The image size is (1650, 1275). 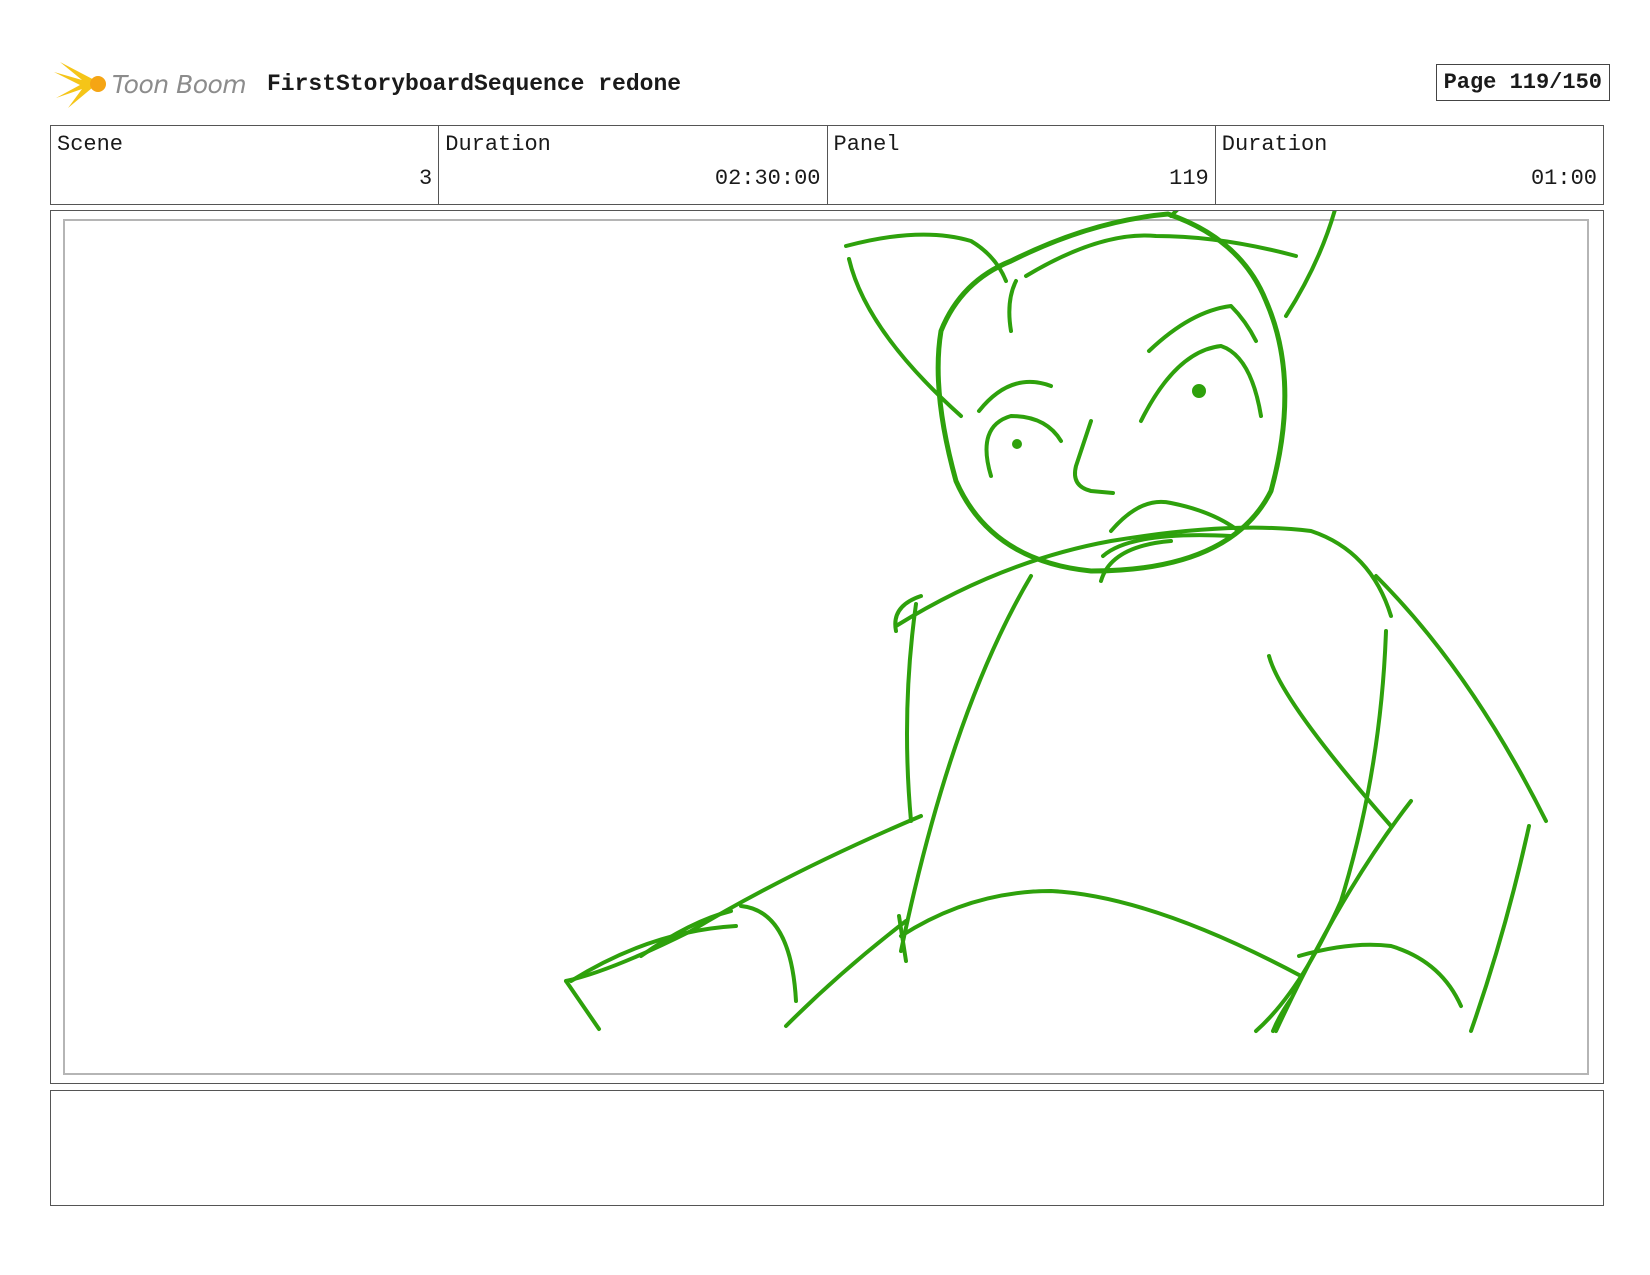 What do you see at coordinates (1563, 178) in the screenshot?
I see `panel-duration-value: 01:00` at bounding box center [1563, 178].